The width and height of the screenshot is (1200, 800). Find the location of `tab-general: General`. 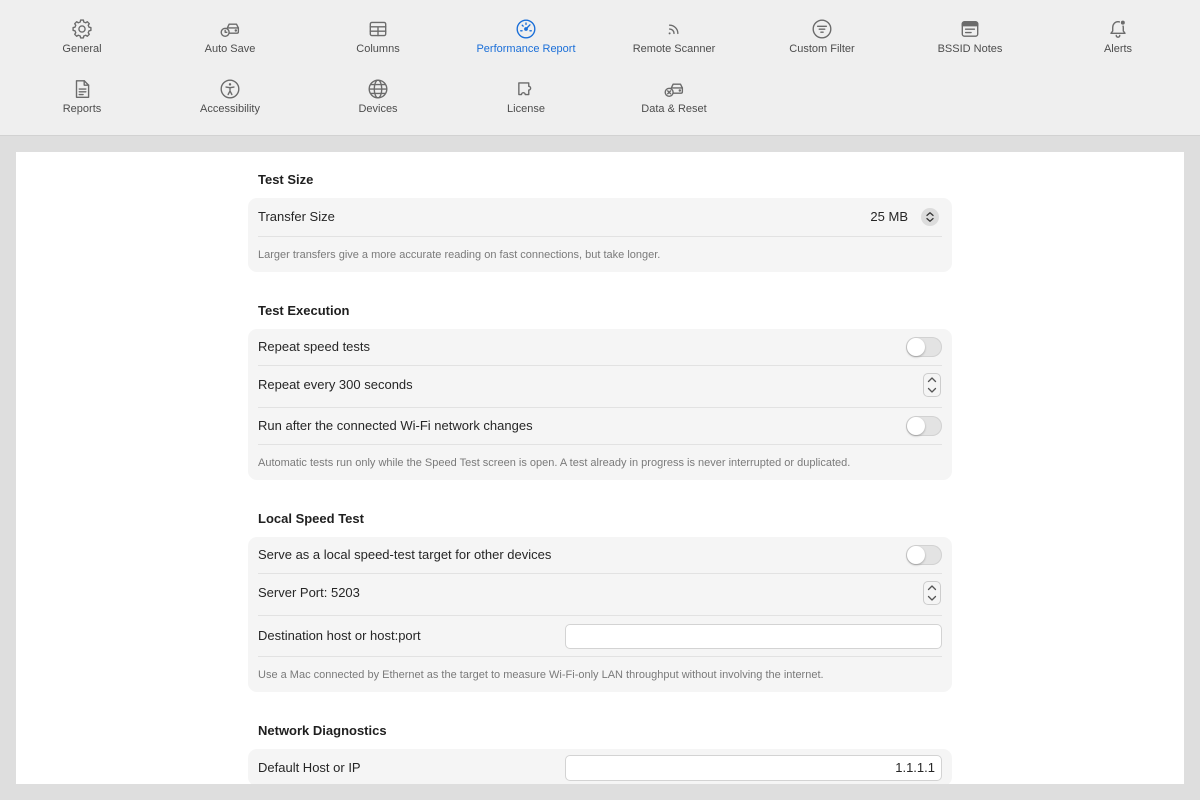

tab-general: General is located at coordinates (82, 48).